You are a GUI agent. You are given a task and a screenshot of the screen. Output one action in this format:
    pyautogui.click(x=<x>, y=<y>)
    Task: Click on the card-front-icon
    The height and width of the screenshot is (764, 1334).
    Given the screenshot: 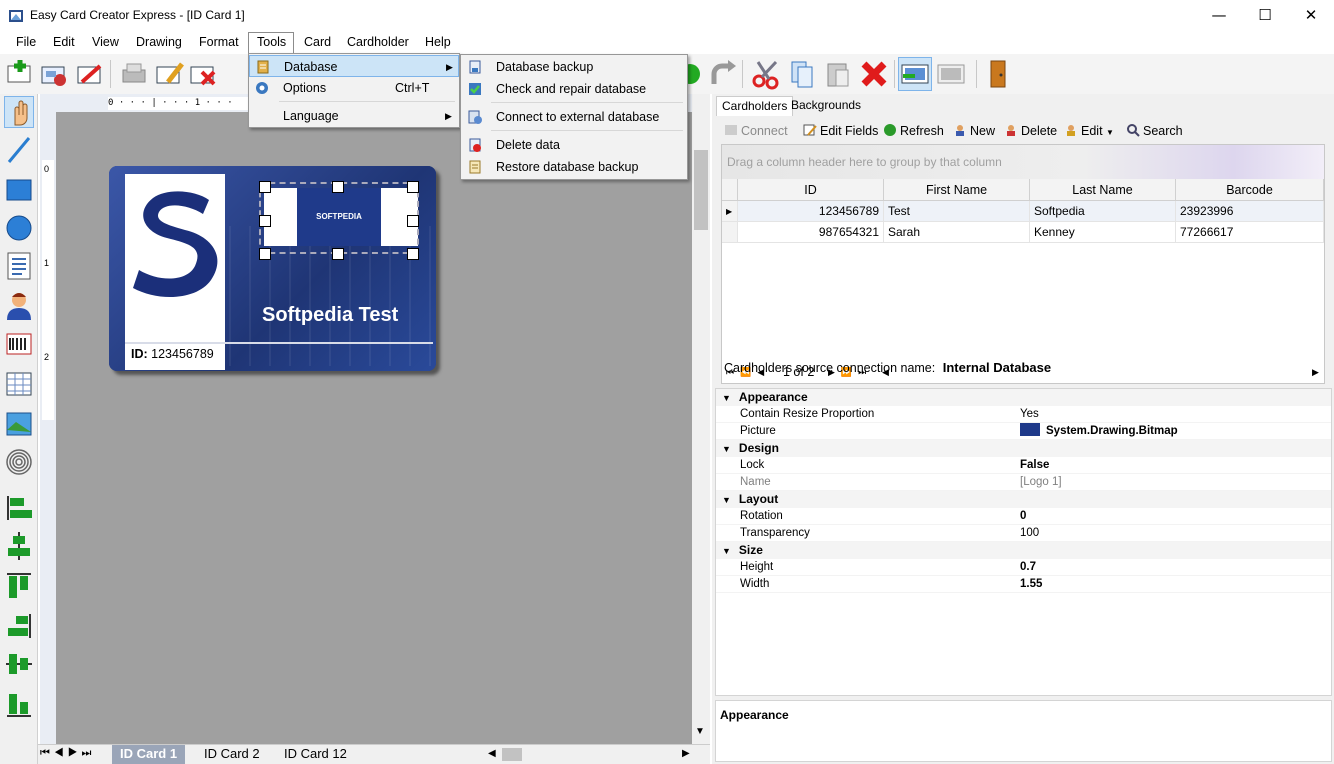 What is the action you would take?
    pyautogui.click(x=915, y=74)
    